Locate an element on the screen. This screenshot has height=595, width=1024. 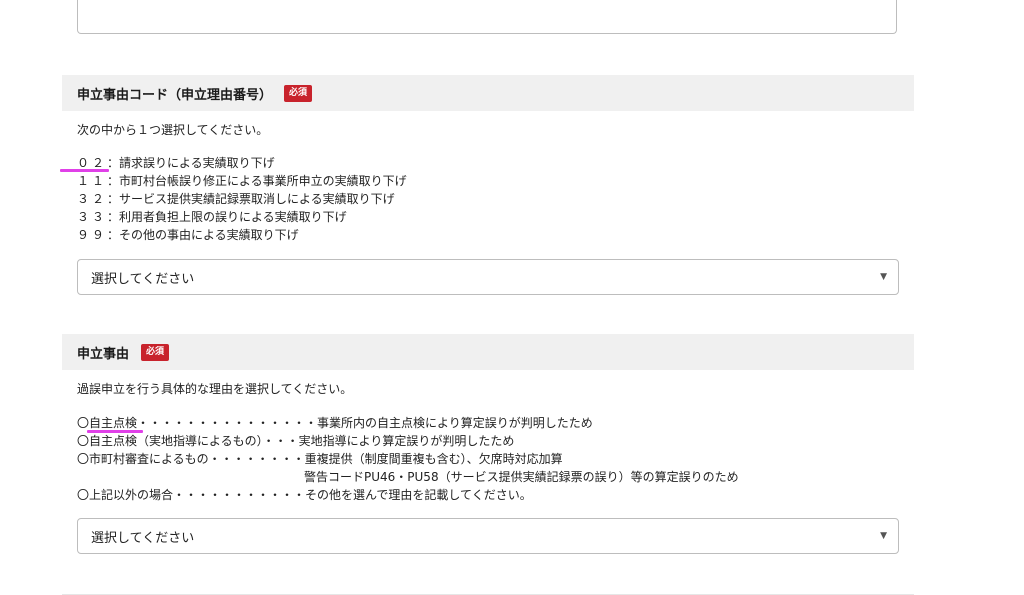
reason-section-header: 申立事由 必須 is located at coordinates (488, 352).